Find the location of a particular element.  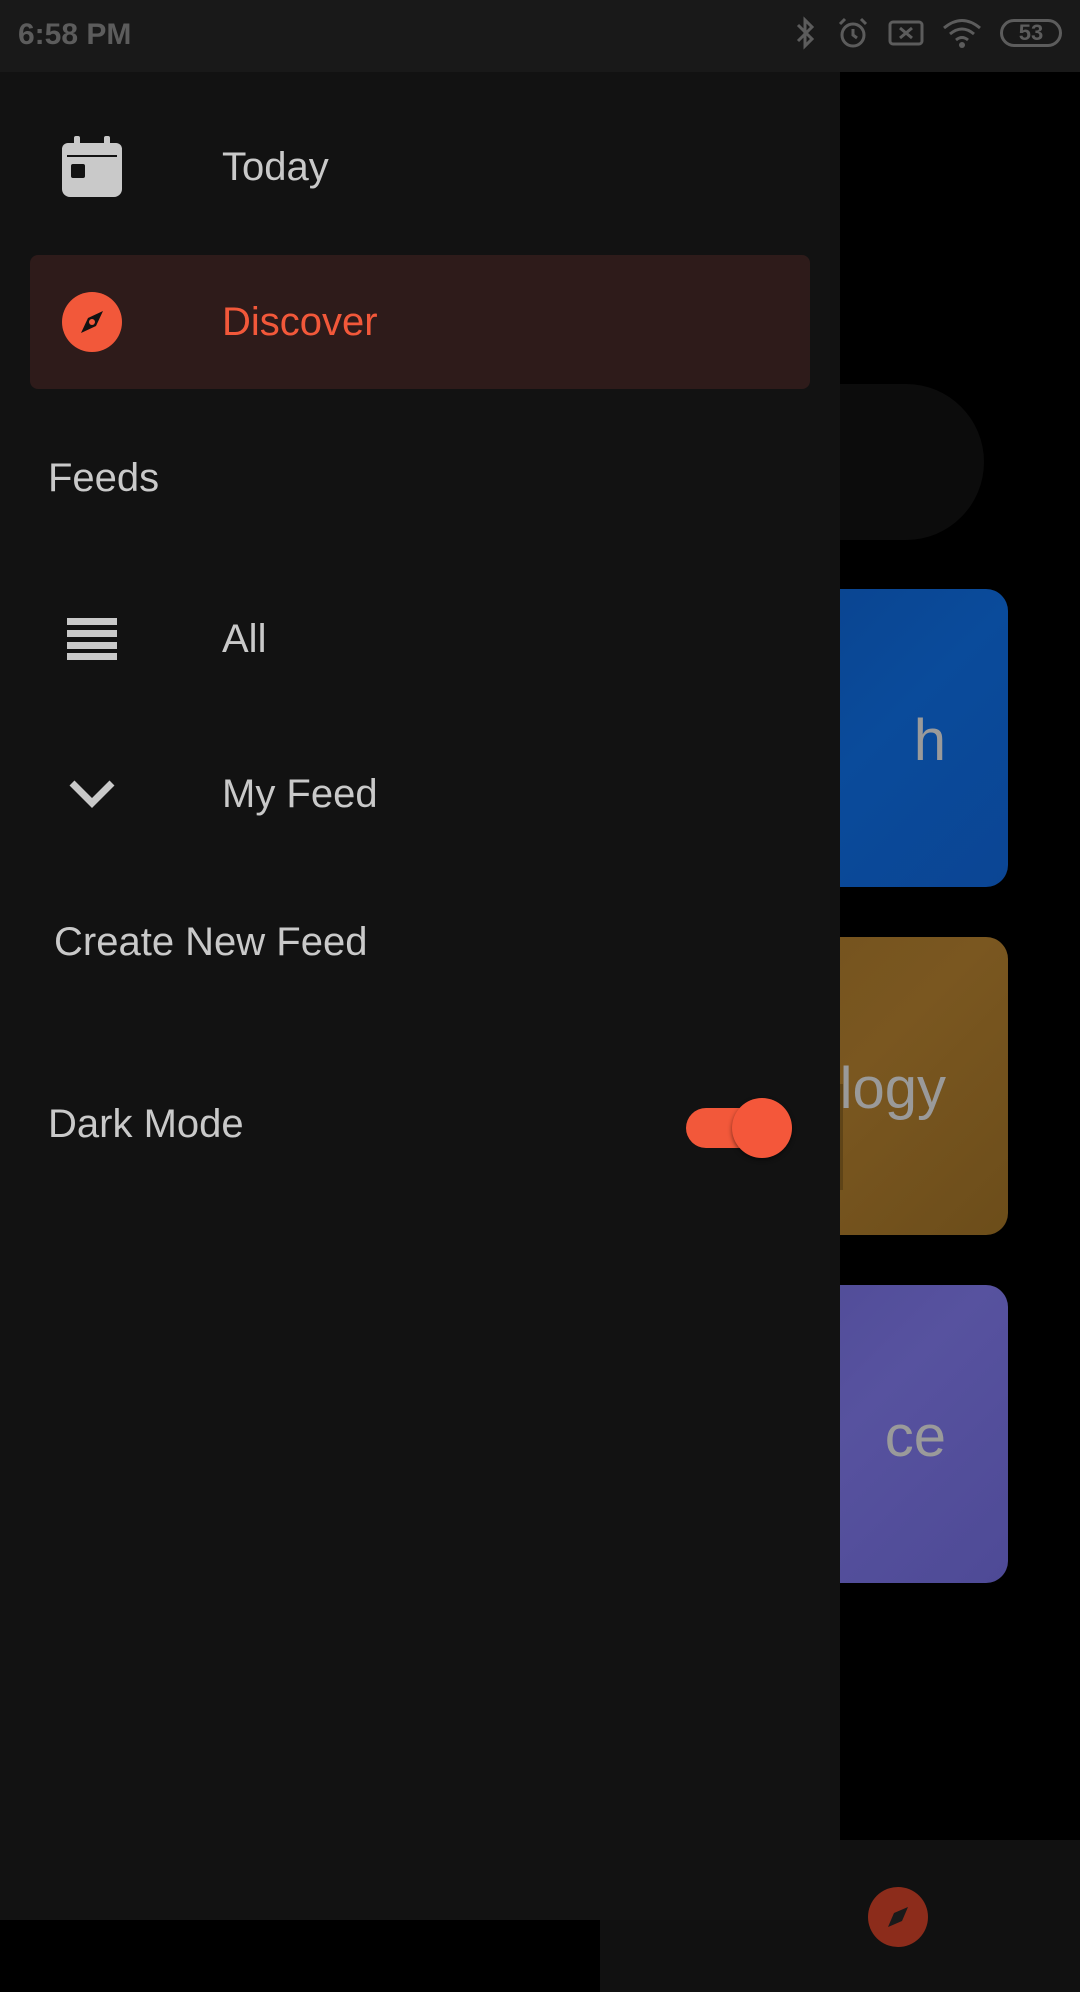

nav-item-today: Today is located at coordinates (420, 167).